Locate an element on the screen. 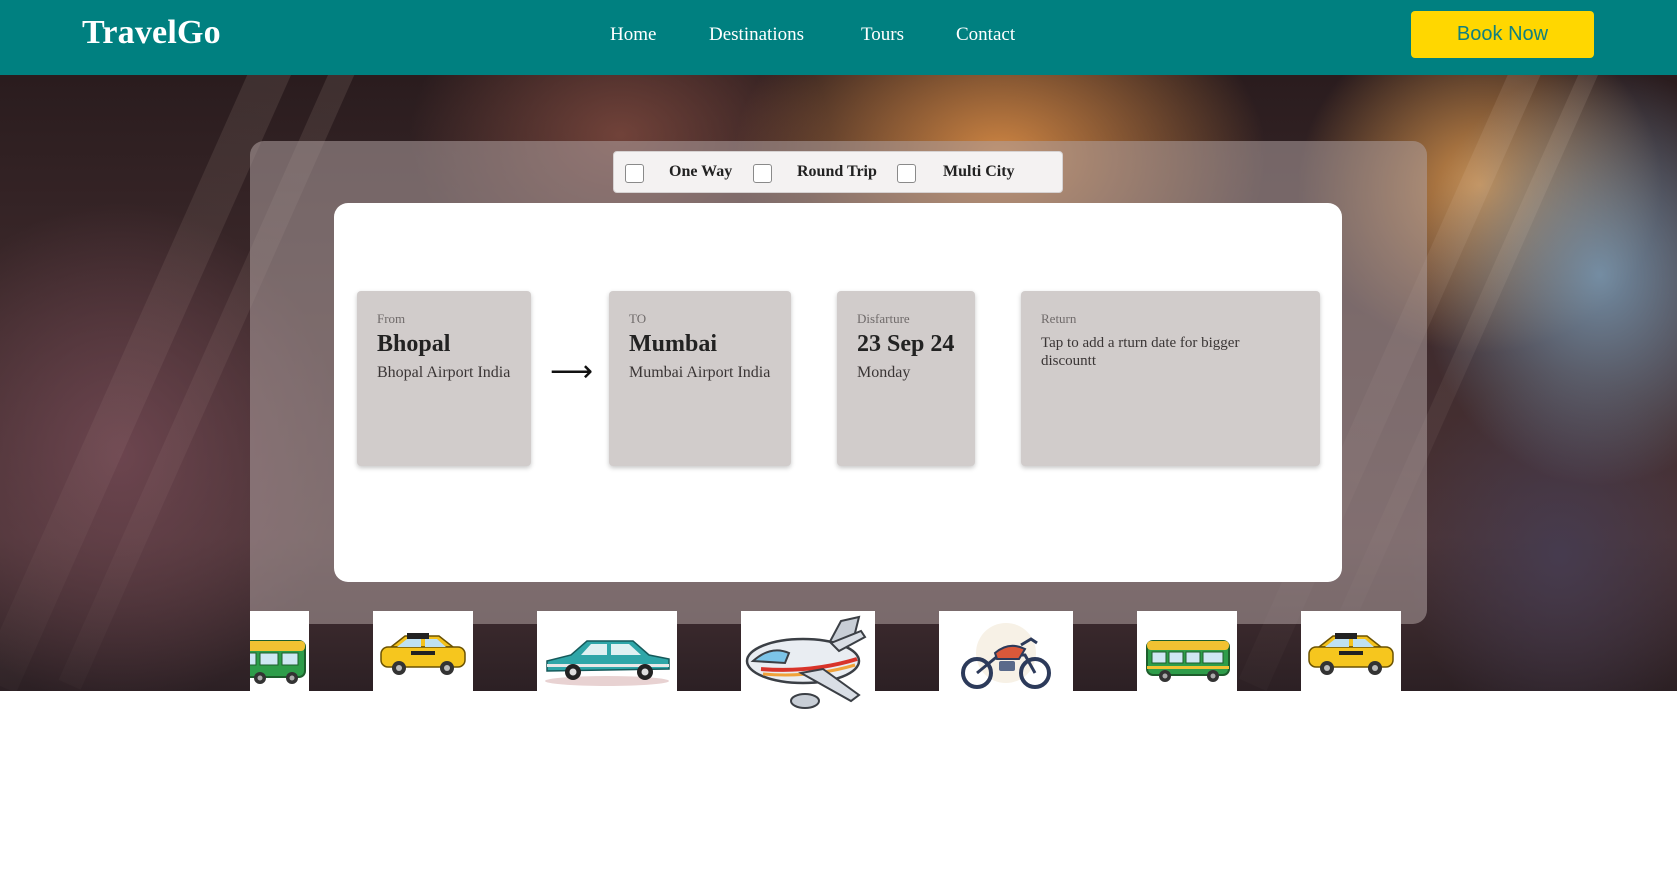 The width and height of the screenshot is (1677, 871). nav-link-destinations: Destinations is located at coordinates (756, 35).